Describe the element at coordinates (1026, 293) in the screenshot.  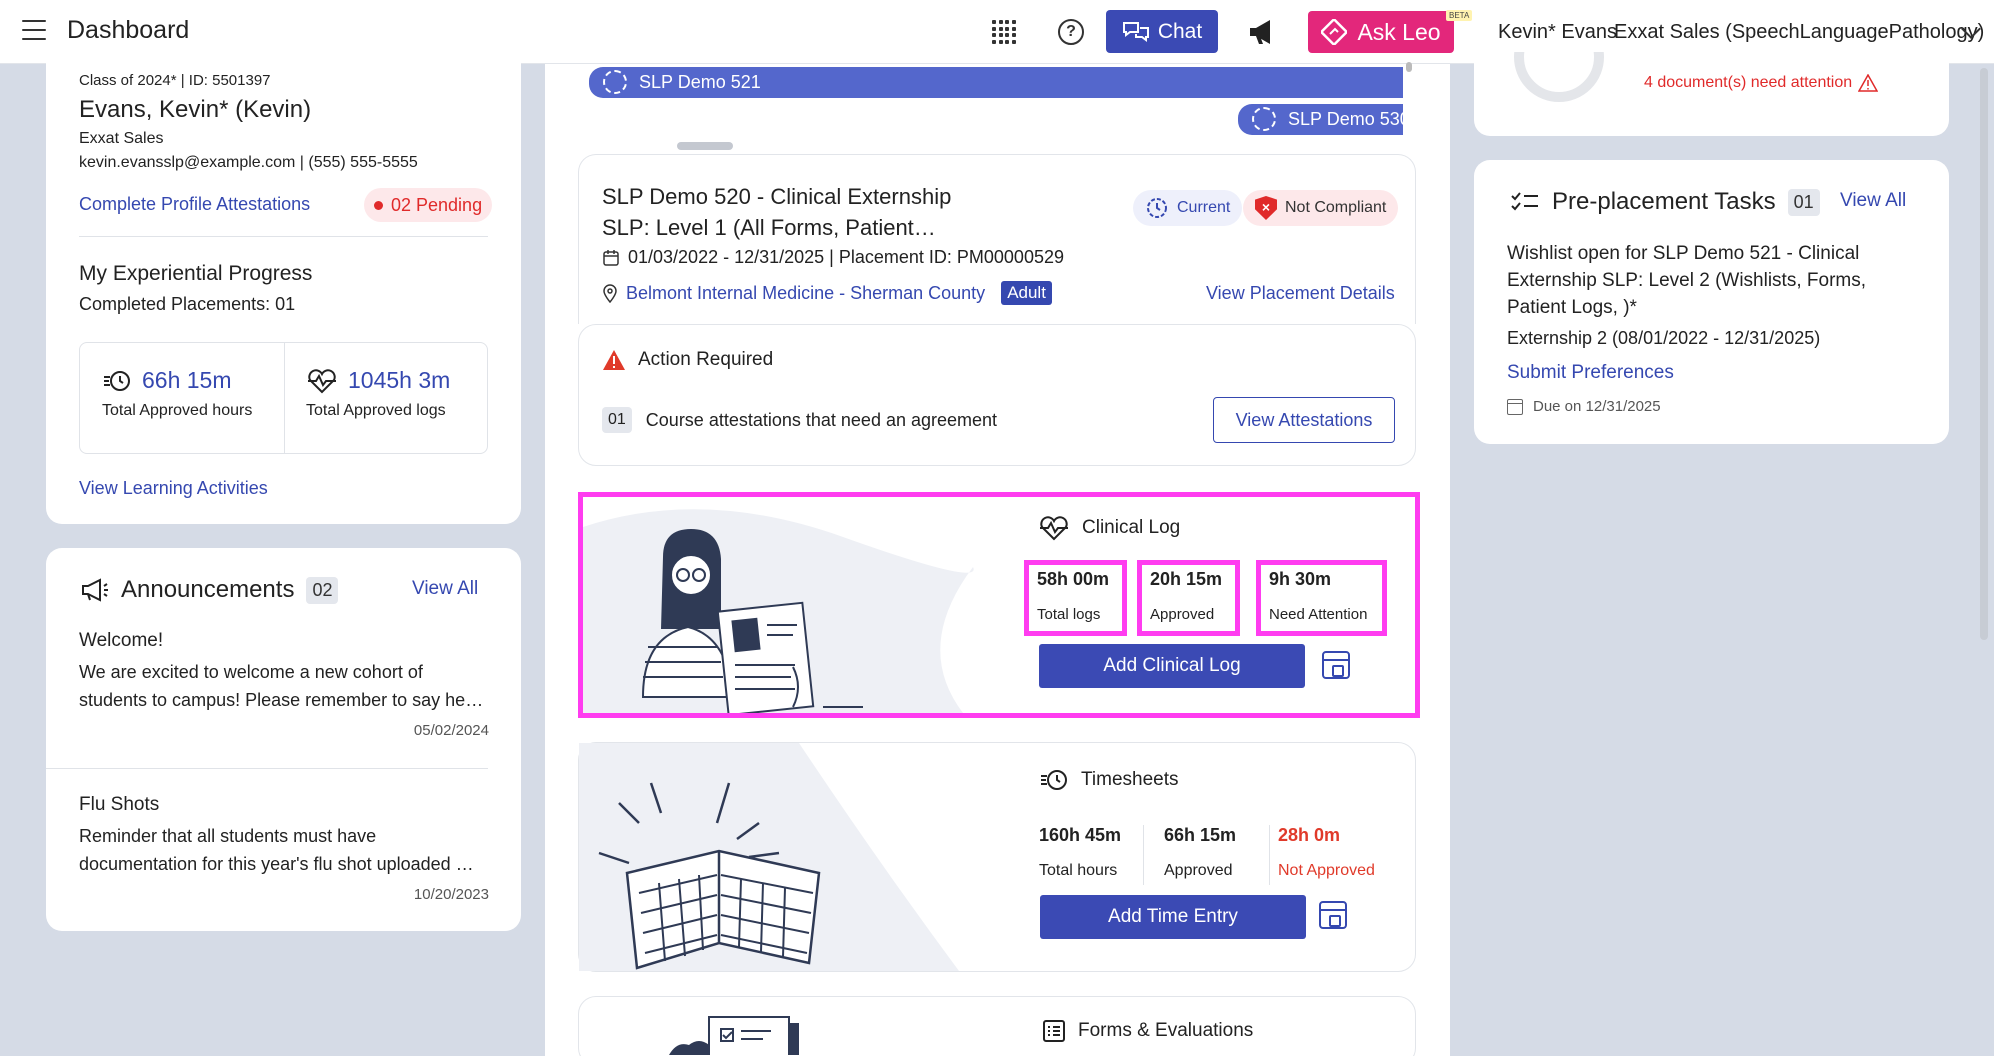
I see `population-badge: Adult` at that location.